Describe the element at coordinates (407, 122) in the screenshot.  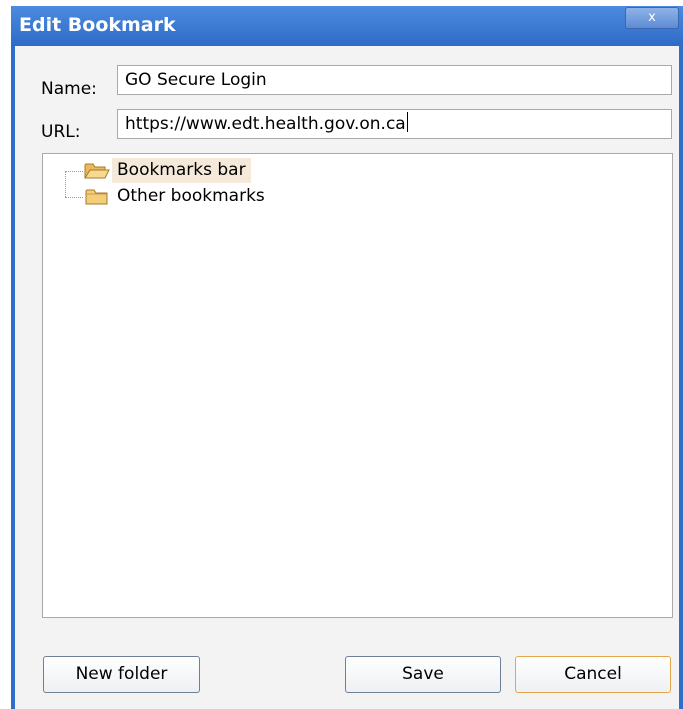
I see `text-cursor` at that location.